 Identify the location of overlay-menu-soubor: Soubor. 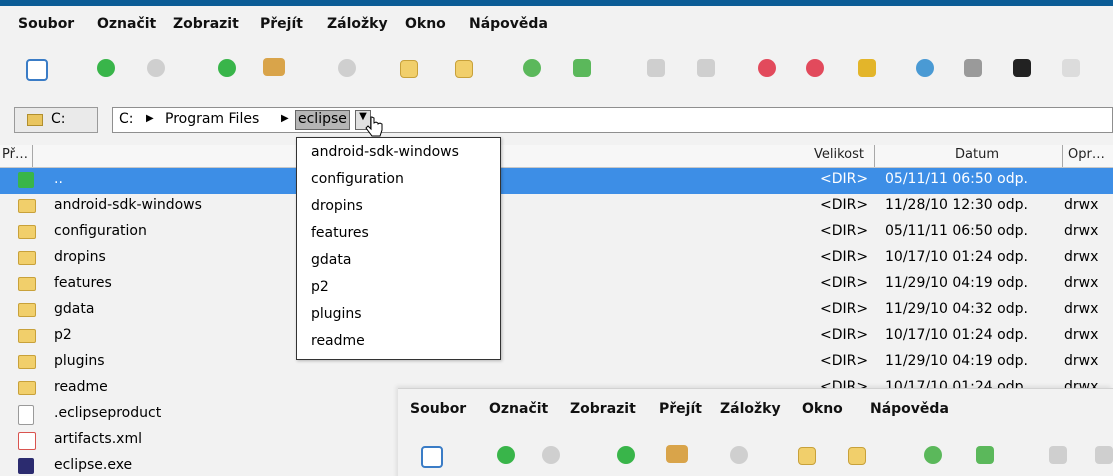
(438, 409).